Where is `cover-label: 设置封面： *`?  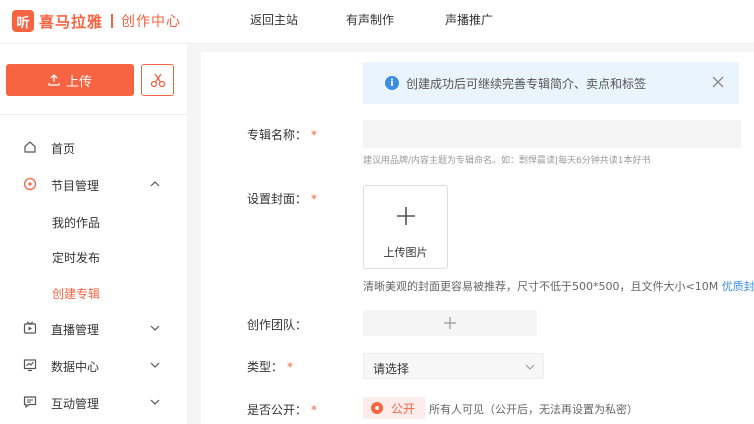
cover-label: 设置封面： * is located at coordinates (282, 199).